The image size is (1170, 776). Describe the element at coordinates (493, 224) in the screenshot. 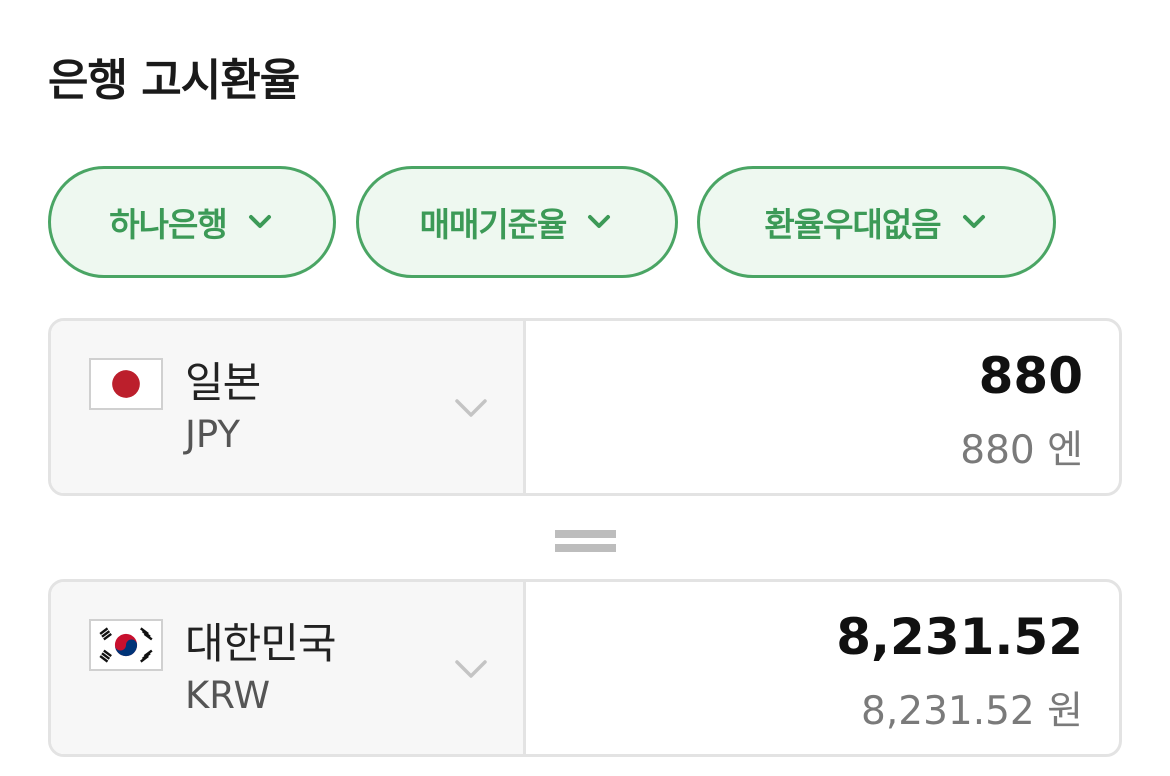

I see `rate-type-filter-label: 매매기준율` at that location.